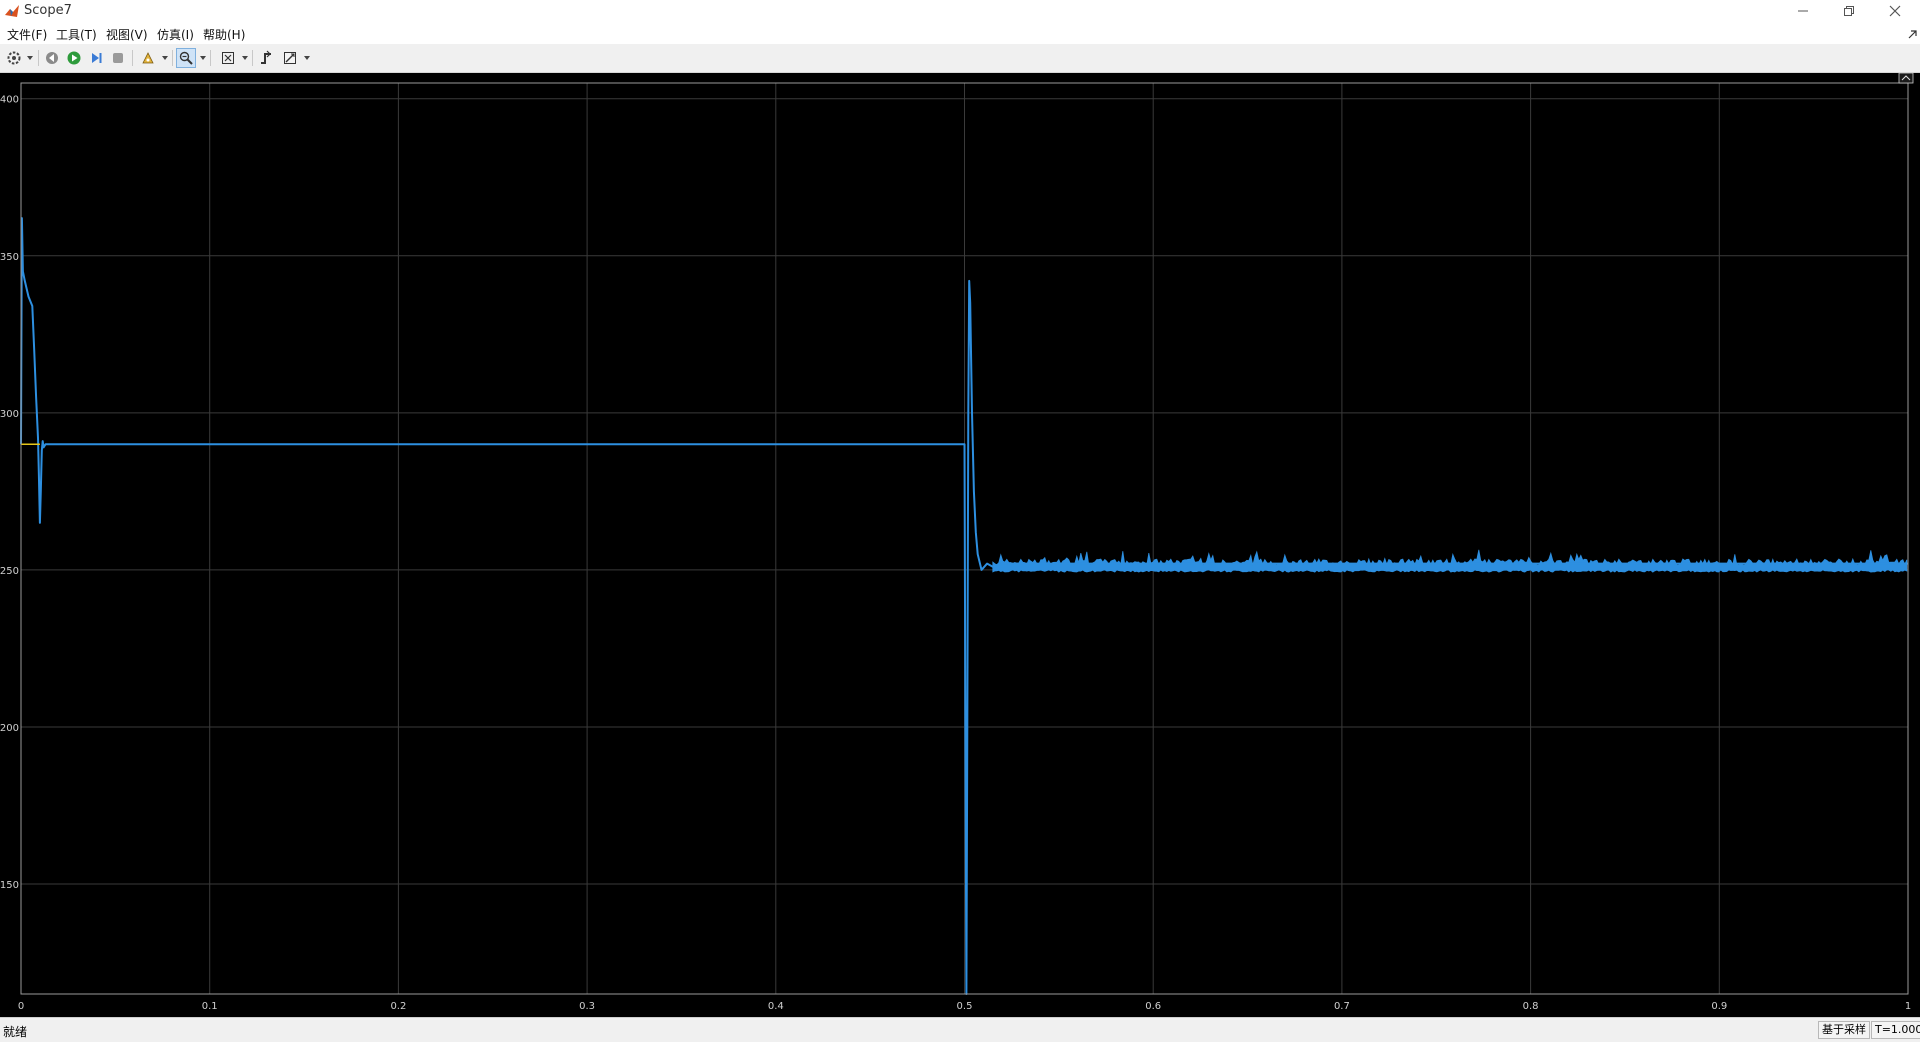 This screenshot has height=1042, width=1920. I want to click on close-icon, so click(1895, 11).